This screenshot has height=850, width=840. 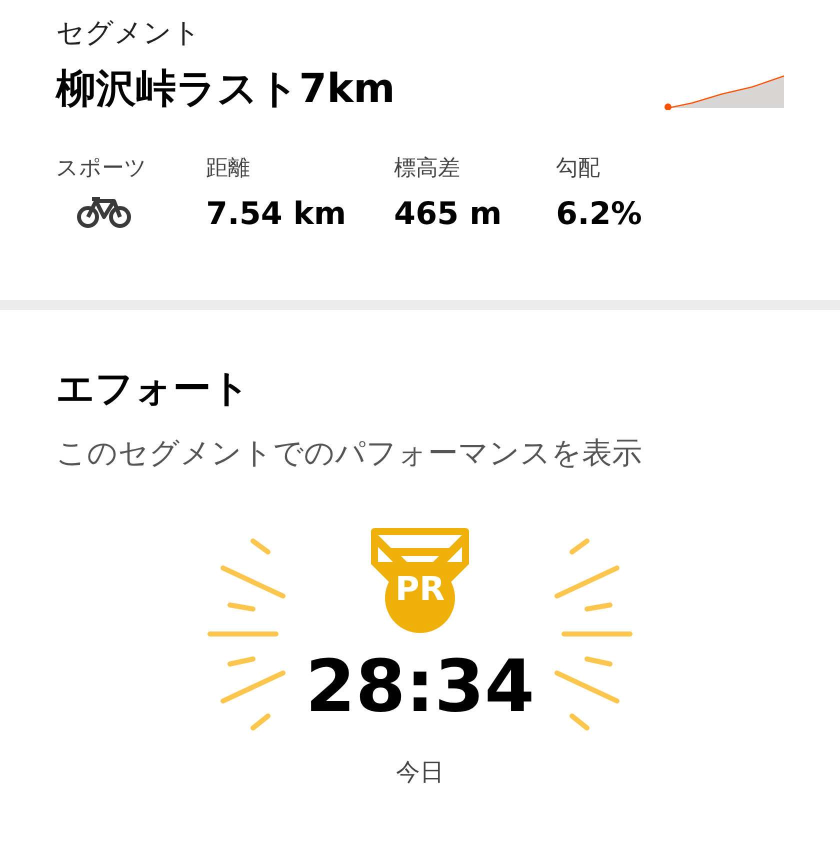 I want to click on effort-time: 28:34, so click(x=420, y=686).